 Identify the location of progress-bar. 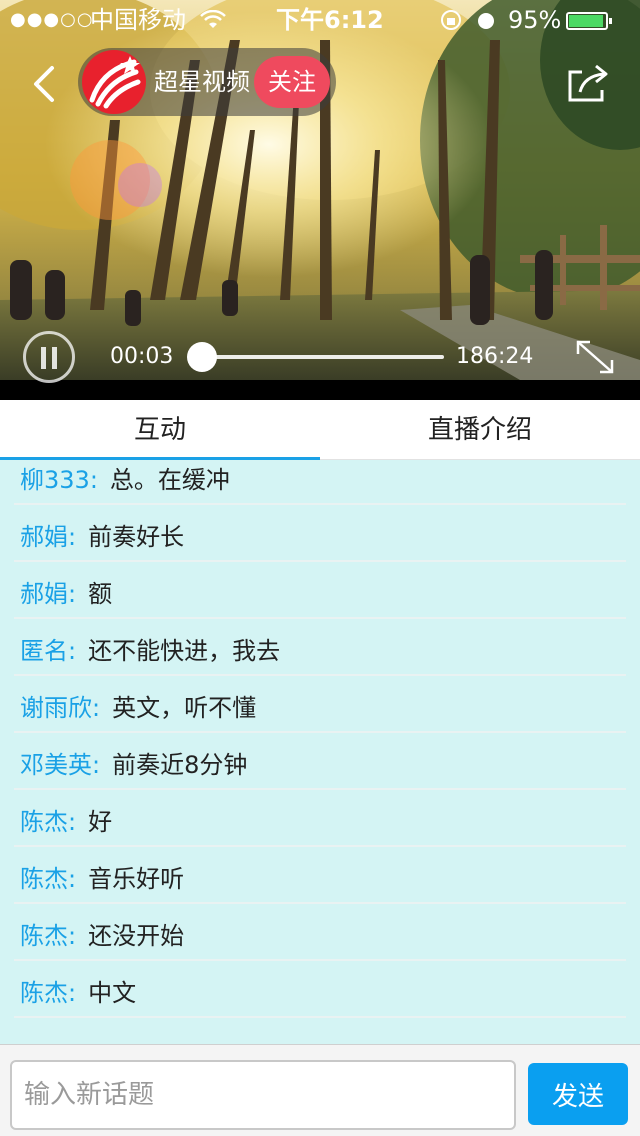
(323, 357).